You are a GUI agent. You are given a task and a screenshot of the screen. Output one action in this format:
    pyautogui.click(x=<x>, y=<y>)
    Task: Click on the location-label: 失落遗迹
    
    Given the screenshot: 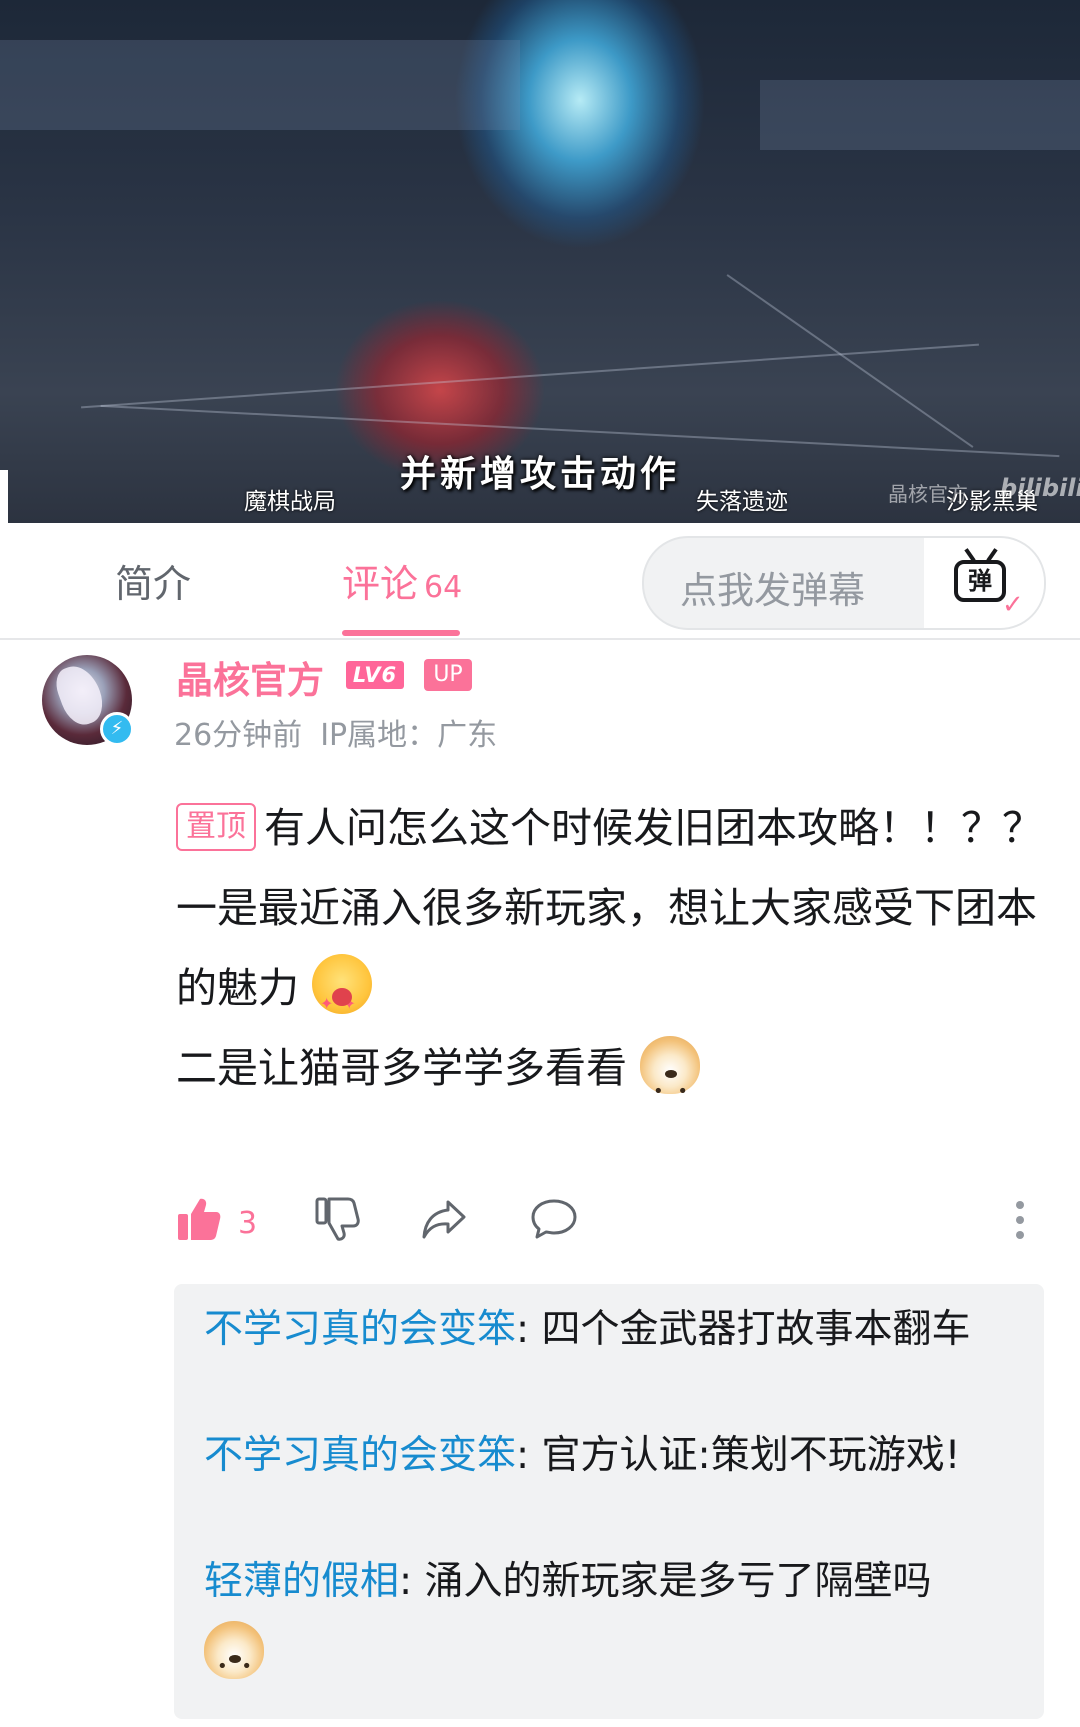 What is the action you would take?
    pyautogui.click(x=742, y=502)
    